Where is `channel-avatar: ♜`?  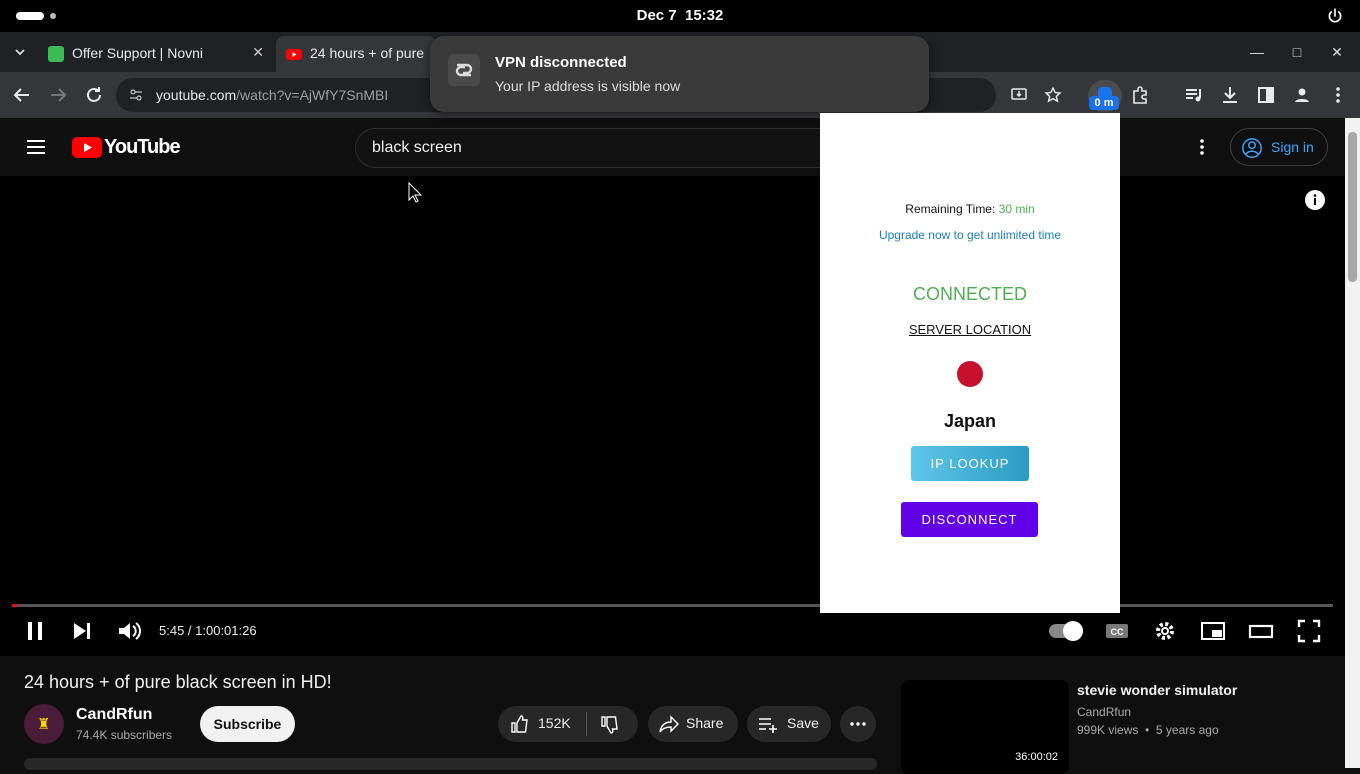
channel-avatar: ♜ is located at coordinates (44, 724).